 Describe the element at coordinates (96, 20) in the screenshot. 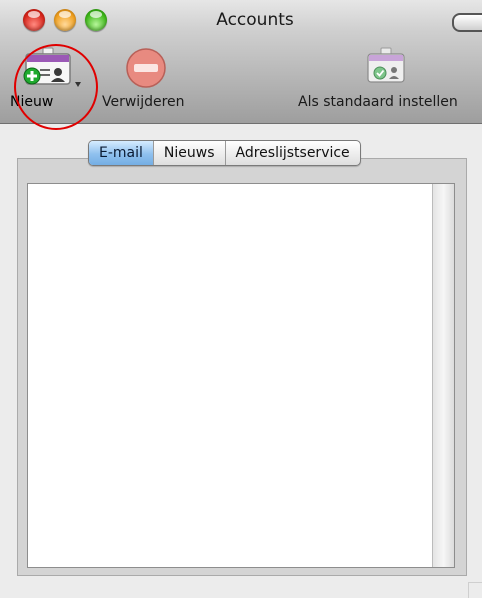

I see `zoom-window-button` at that location.